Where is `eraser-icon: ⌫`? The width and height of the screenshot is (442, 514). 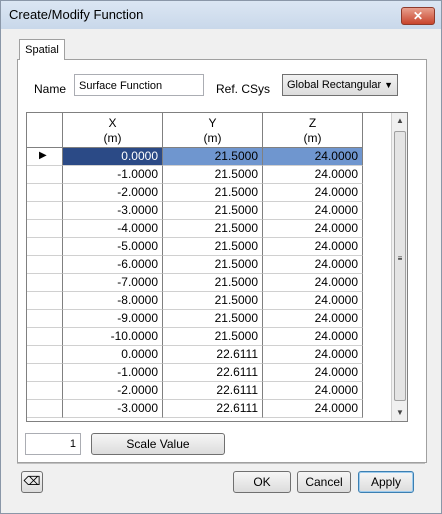
eraser-icon: ⌫ is located at coordinates (32, 482).